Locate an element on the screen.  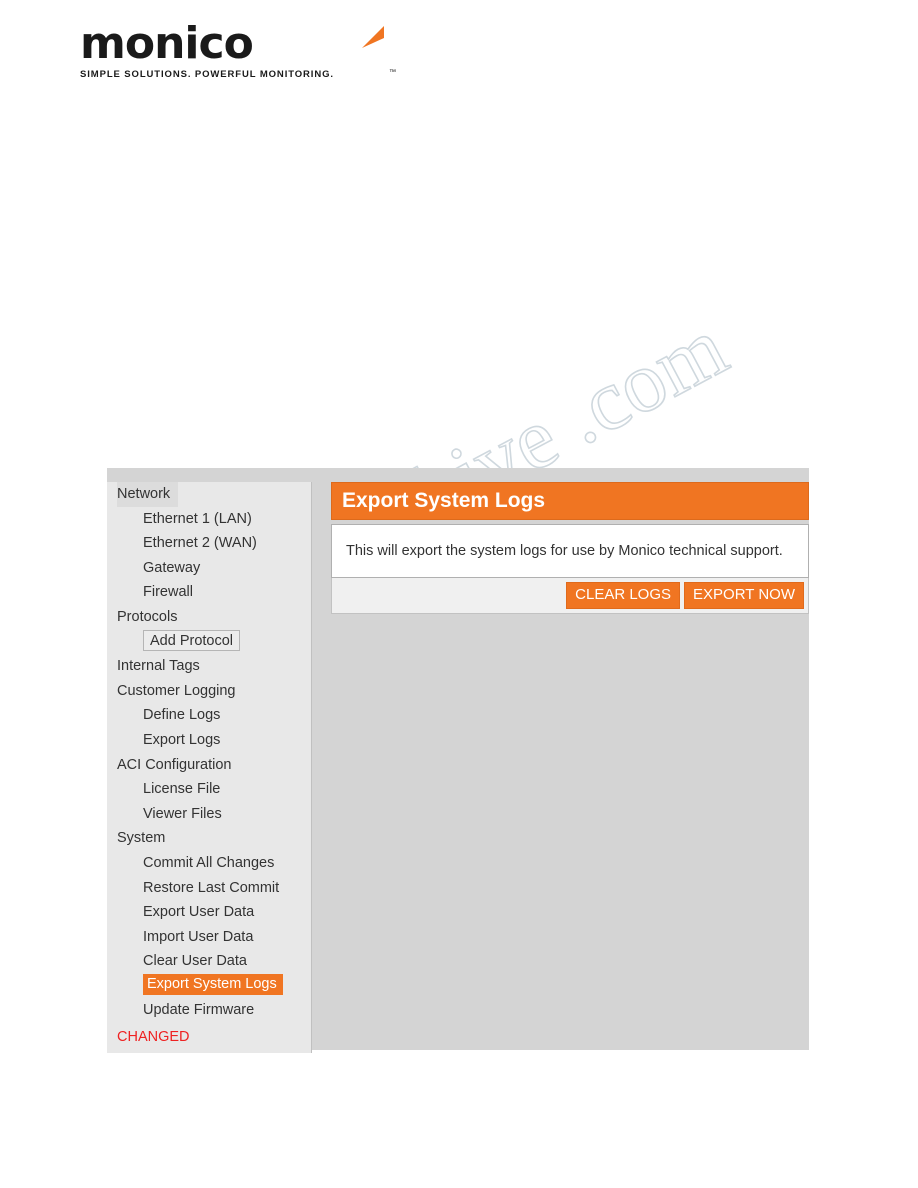
logo-trademark: ™ is located at coordinates (392, 72).